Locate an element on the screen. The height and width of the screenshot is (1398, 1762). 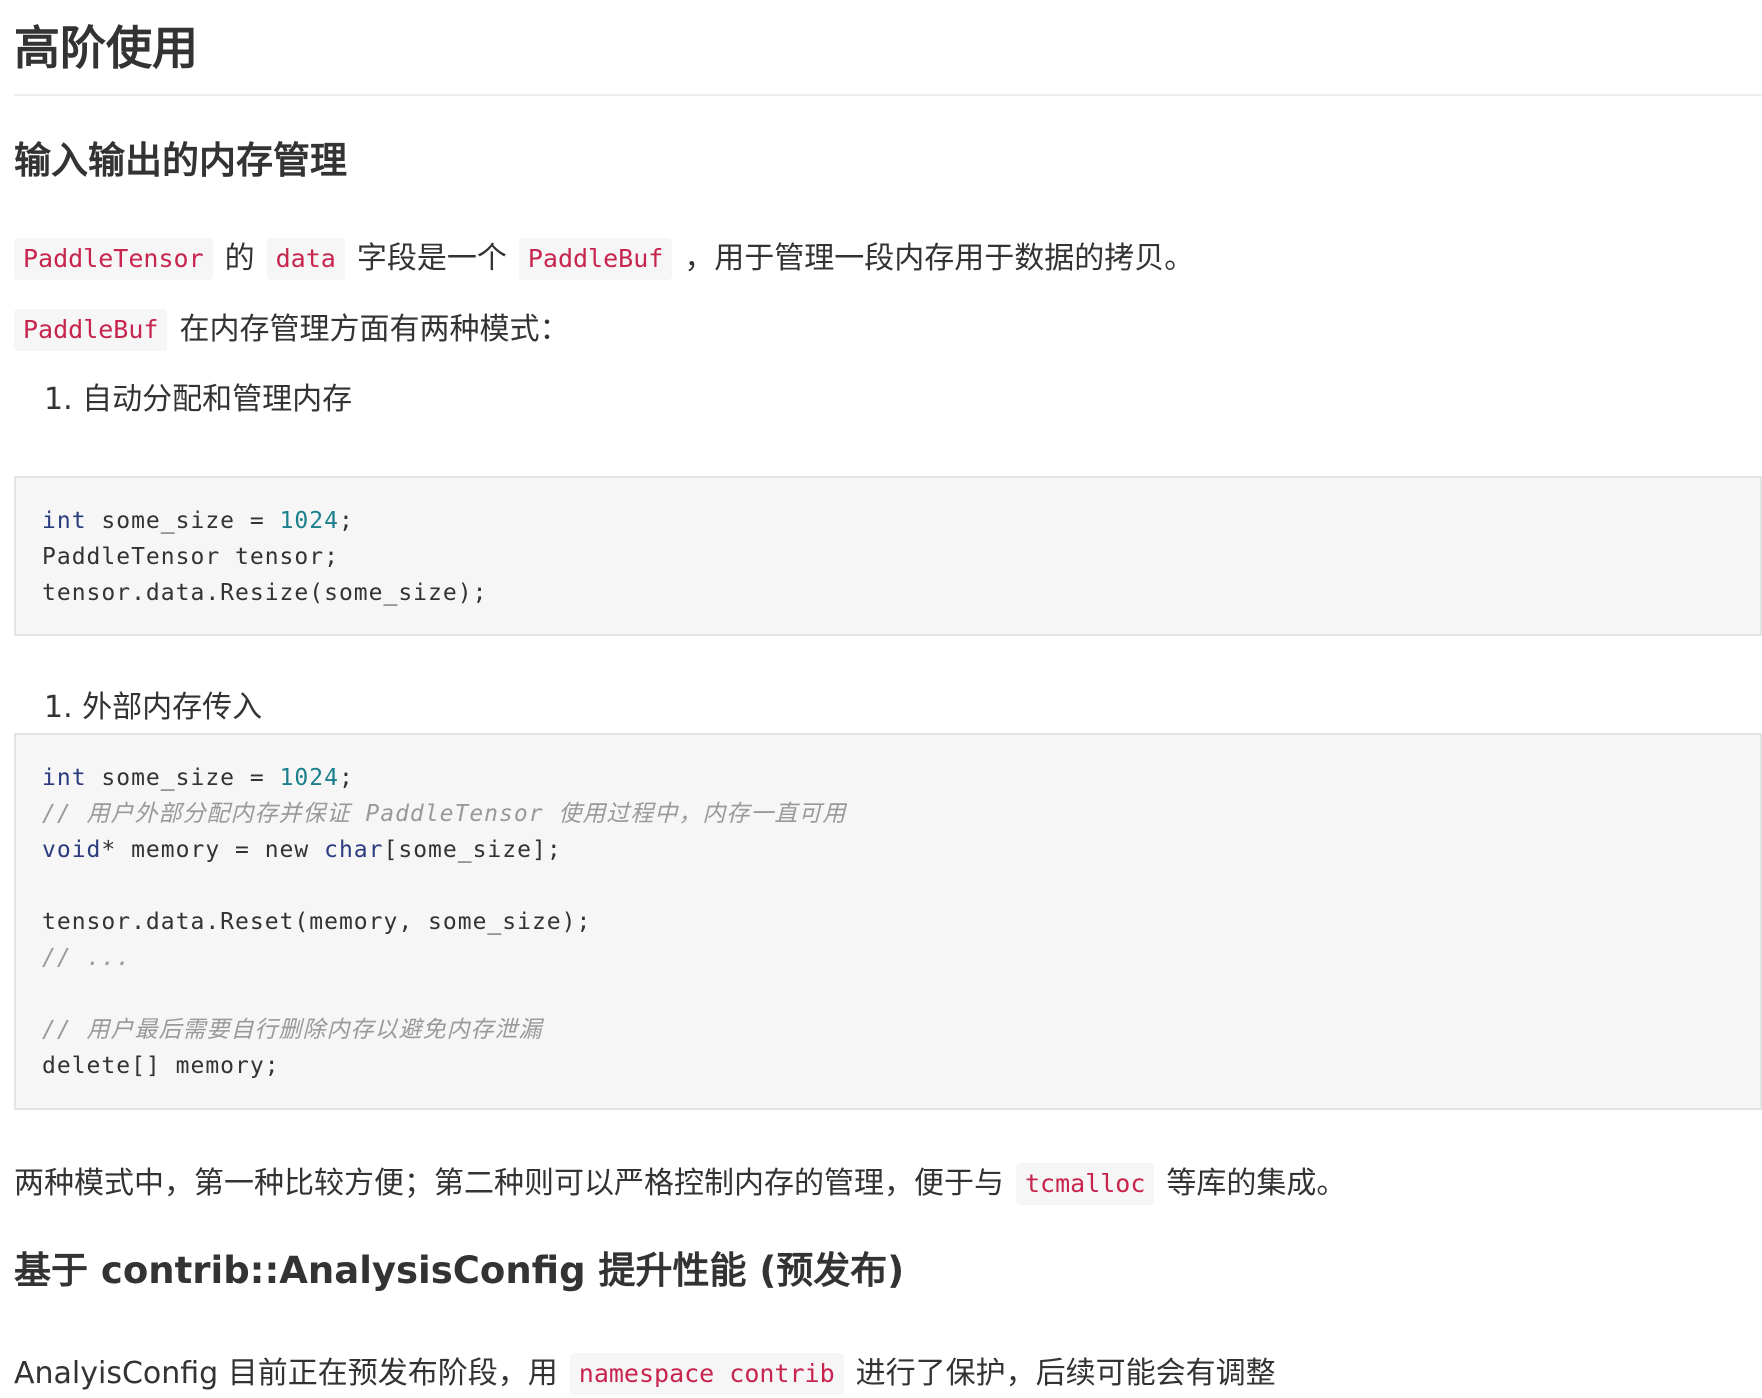
paragraph-text: 字段是一个 is located at coordinates (431, 258).